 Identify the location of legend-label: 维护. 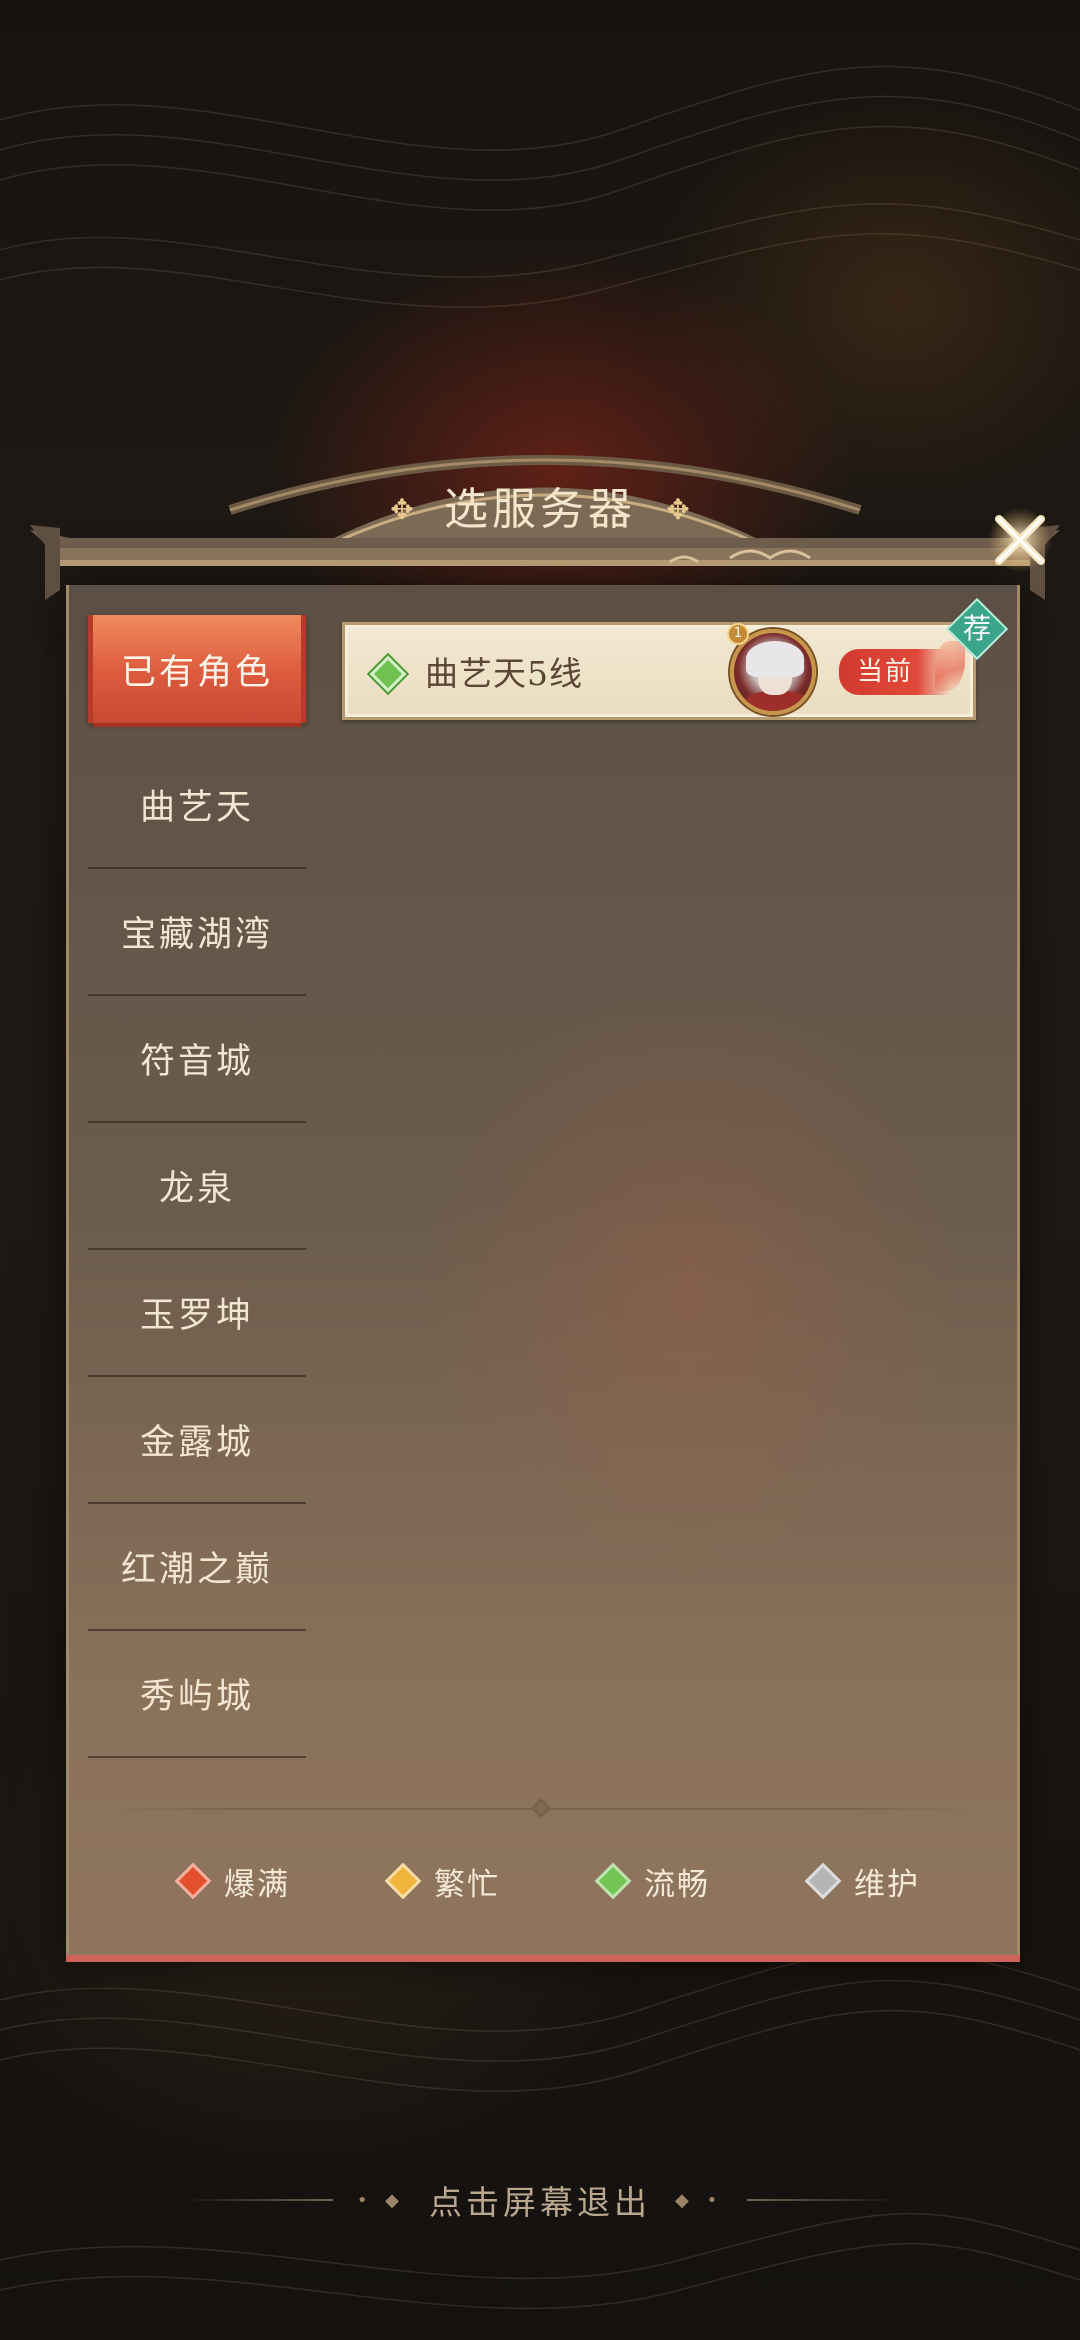
(887, 1884).